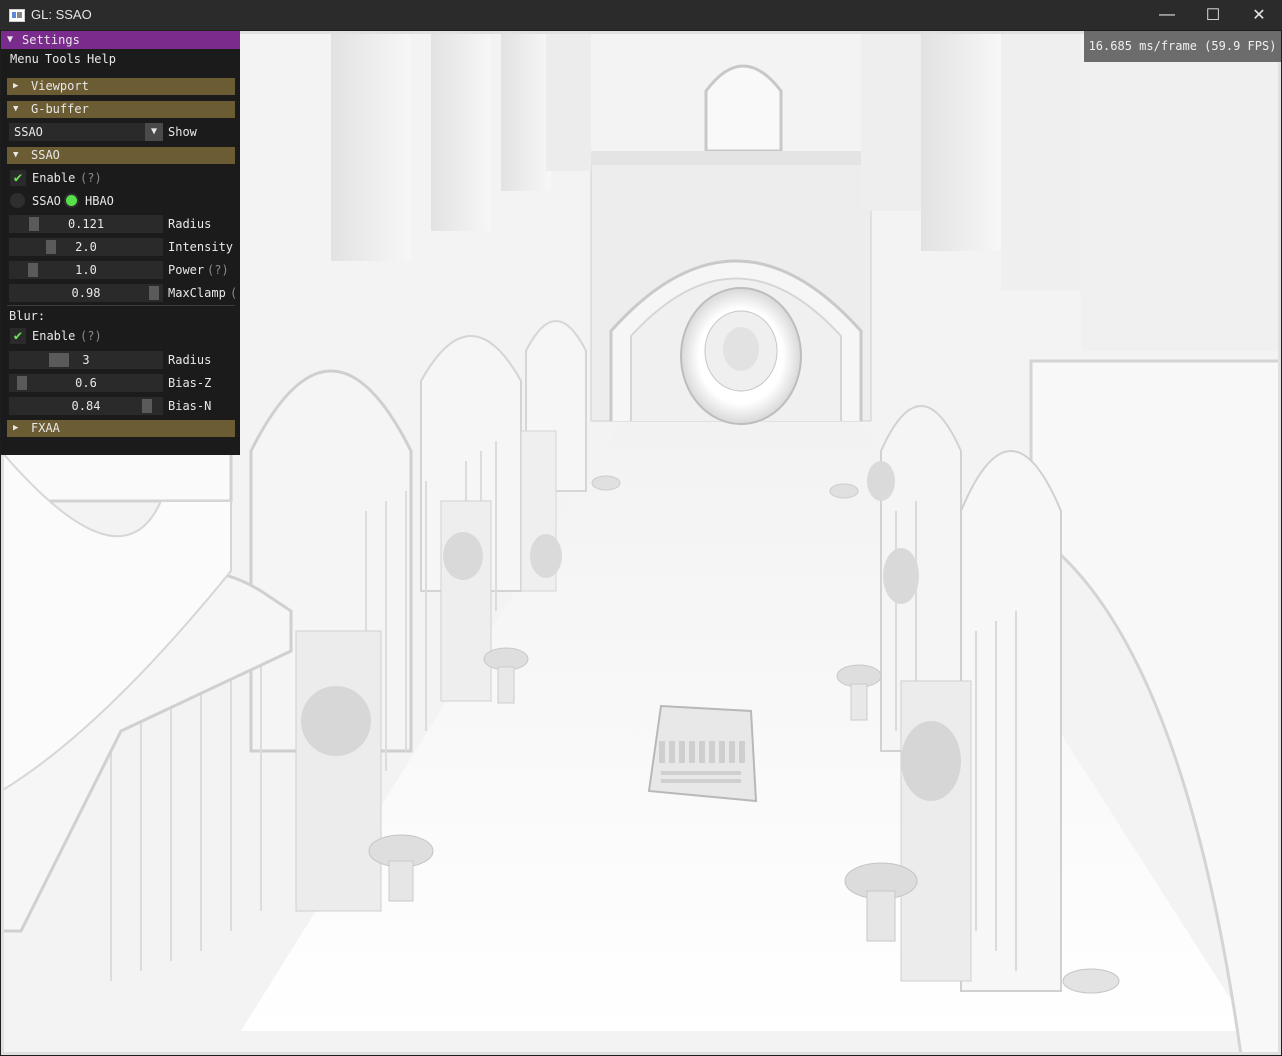  Describe the element at coordinates (190, 406) in the screenshot. I see `blur-biasn-label: Bias-N` at that location.